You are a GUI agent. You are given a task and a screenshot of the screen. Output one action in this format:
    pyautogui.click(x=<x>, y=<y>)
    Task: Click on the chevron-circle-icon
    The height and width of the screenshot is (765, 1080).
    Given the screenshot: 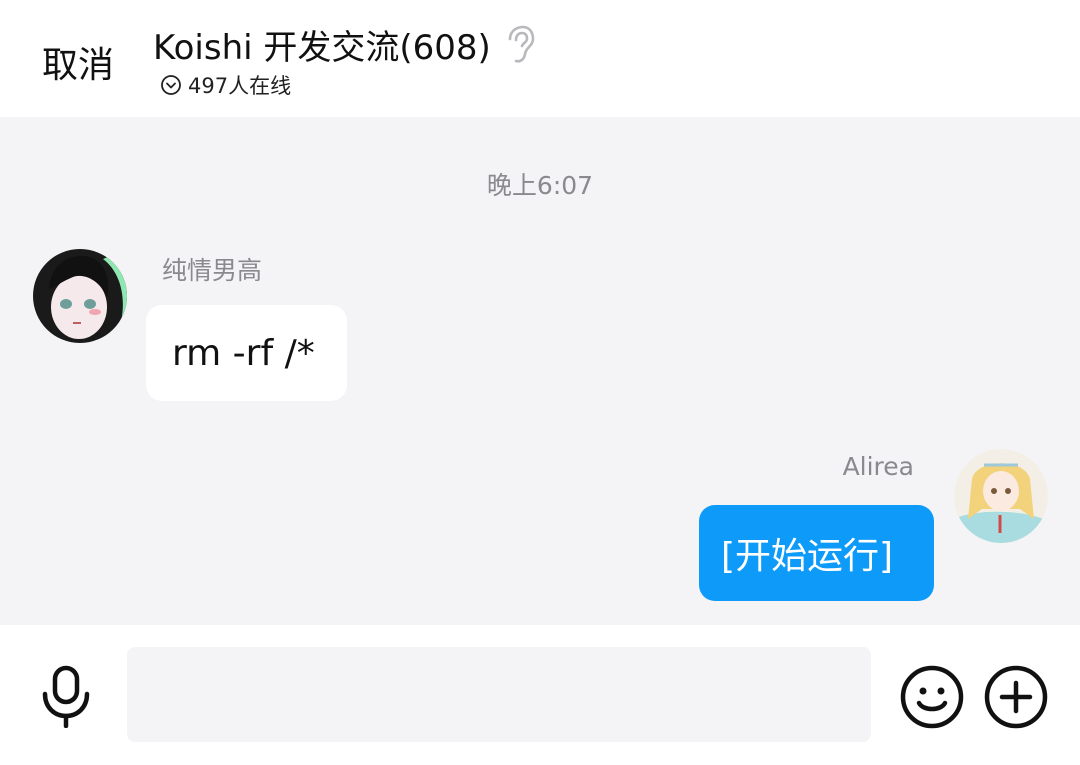 What is the action you would take?
    pyautogui.click(x=171, y=85)
    